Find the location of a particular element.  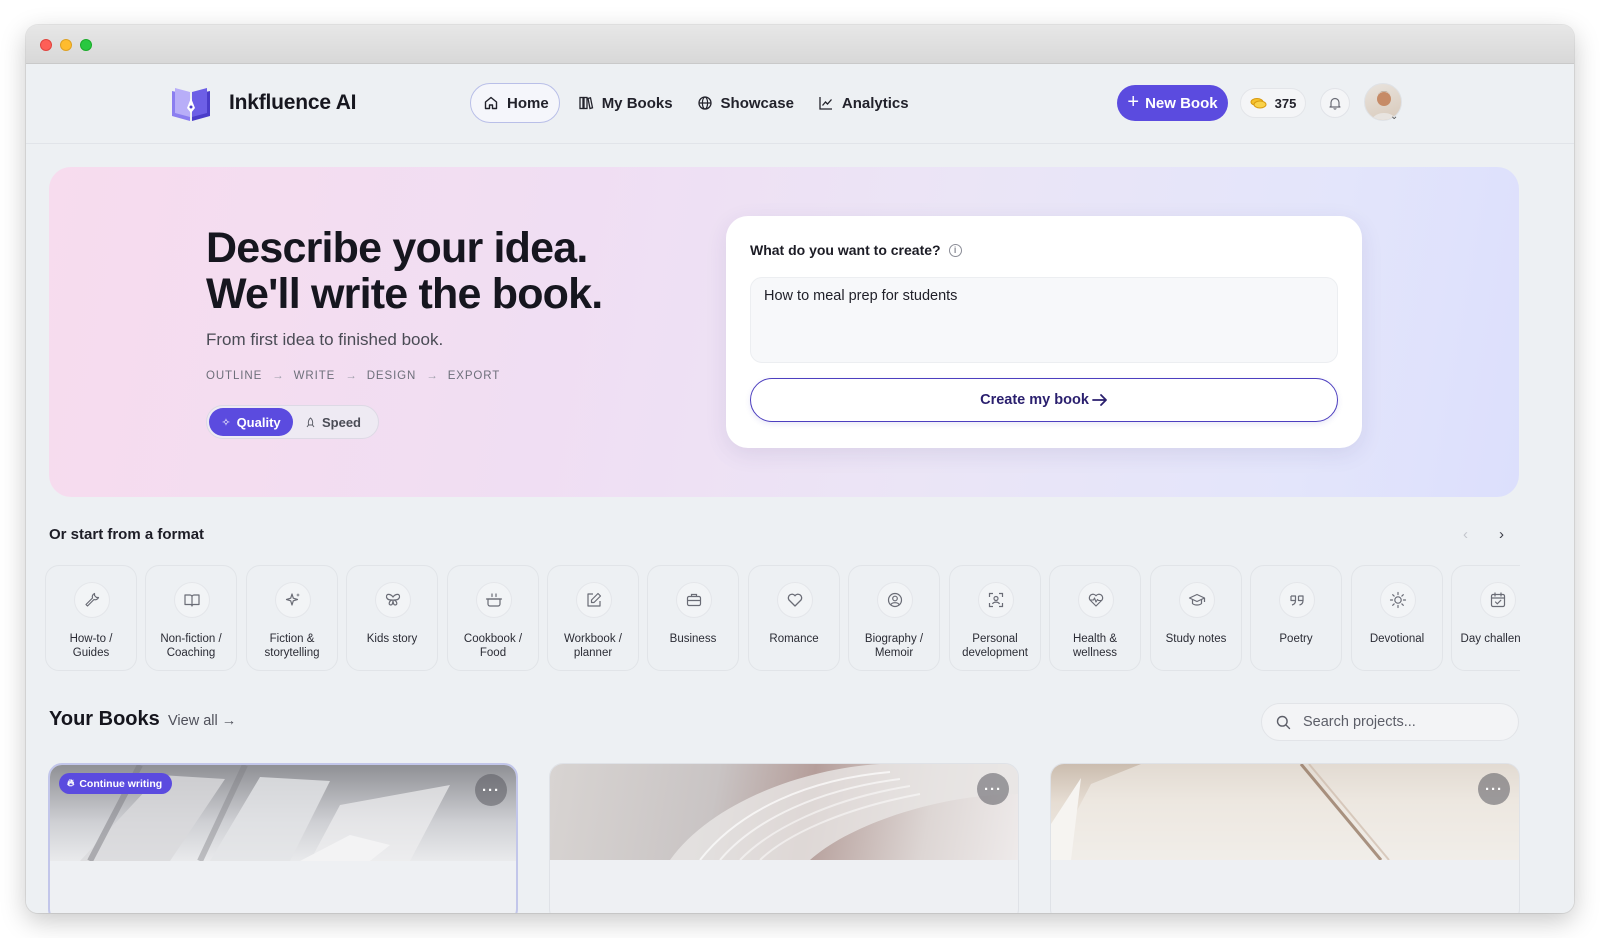

process-steps: OUTLINE → WRITE → DESIGN → EXPORT is located at coordinates (353, 376).